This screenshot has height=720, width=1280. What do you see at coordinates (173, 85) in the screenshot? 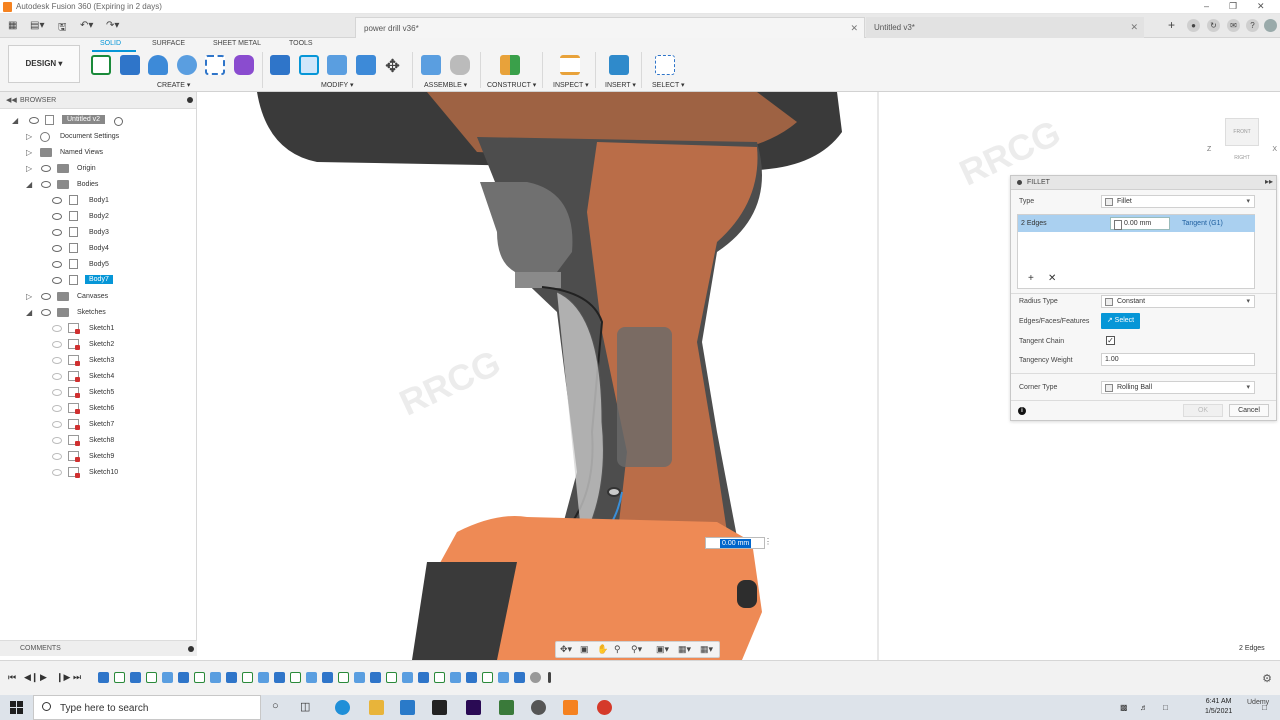
I see `create-menu: CREATE ▾` at bounding box center [173, 85].